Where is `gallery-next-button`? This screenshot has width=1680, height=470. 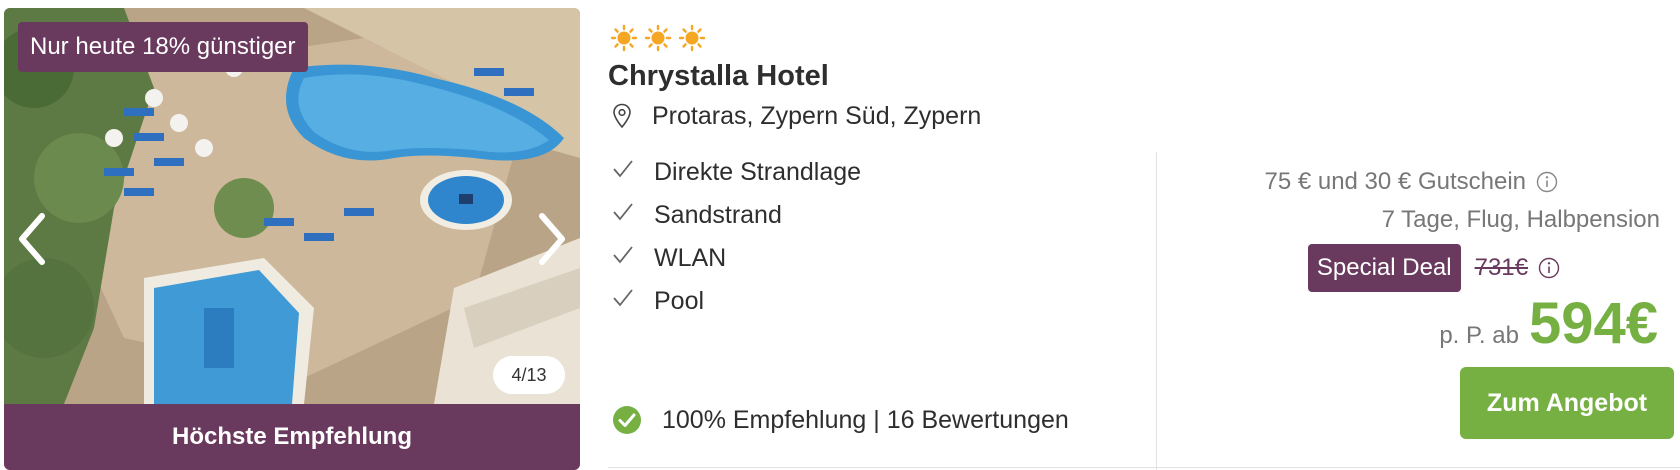
gallery-next-button is located at coordinates (552, 239).